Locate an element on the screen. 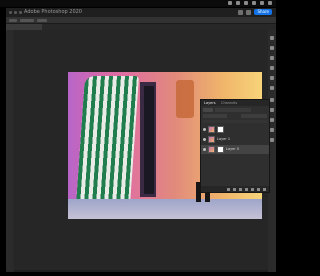 This screenshot has width=320, height=276. layer-row is located at coordinates (235, 129).